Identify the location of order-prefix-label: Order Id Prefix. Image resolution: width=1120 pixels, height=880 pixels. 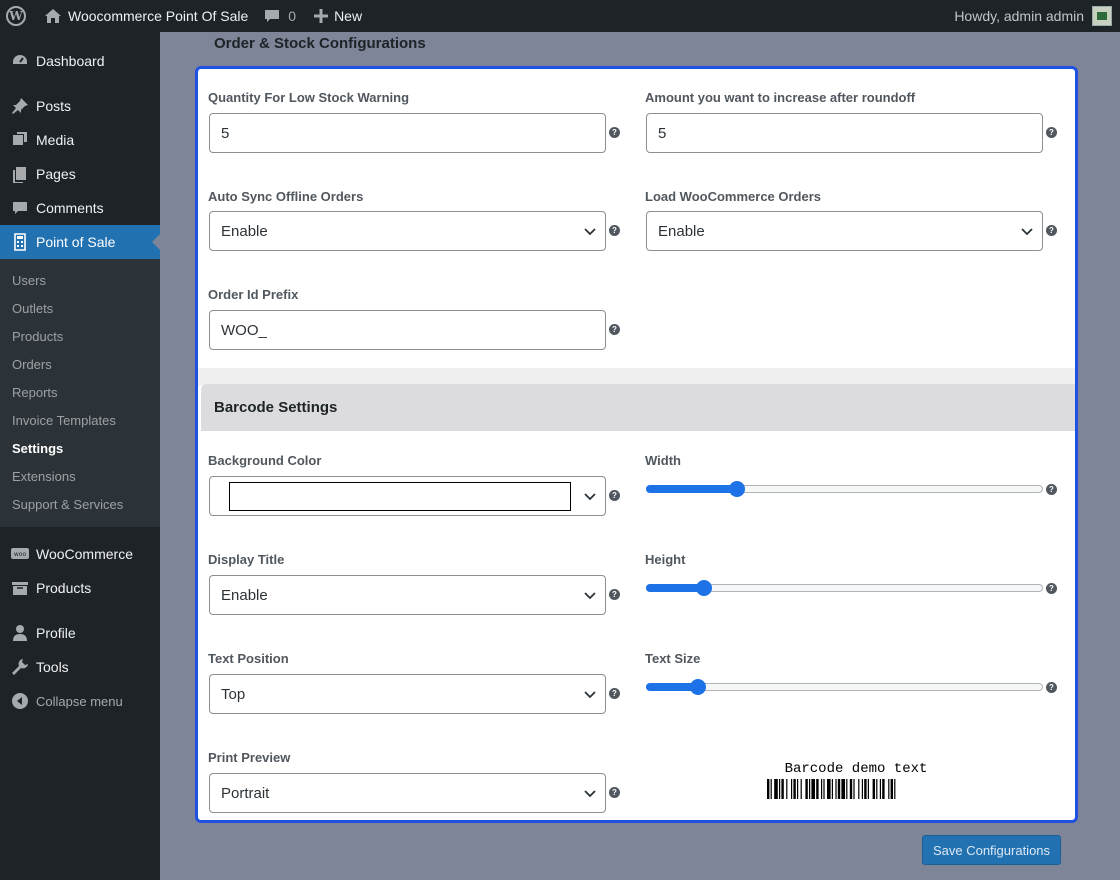
(253, 294).